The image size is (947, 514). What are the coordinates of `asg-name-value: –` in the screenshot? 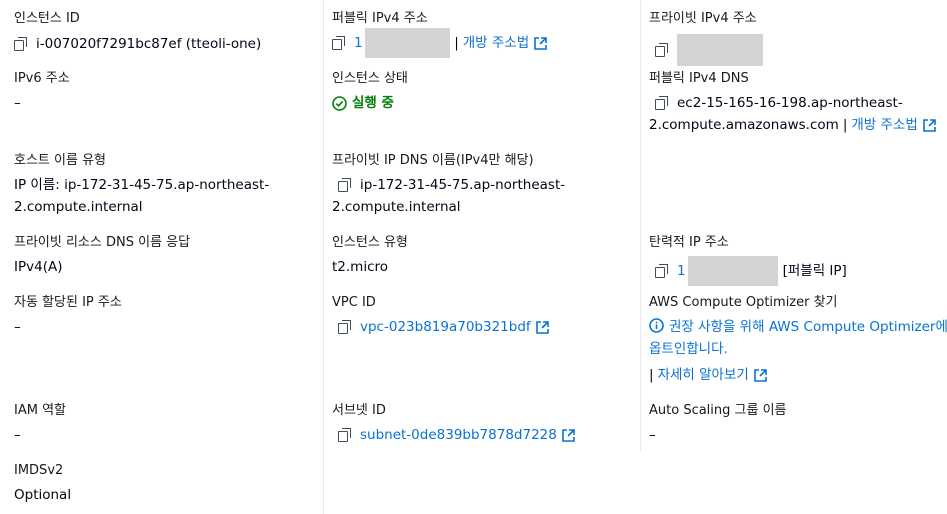 It's located at (652, 435).